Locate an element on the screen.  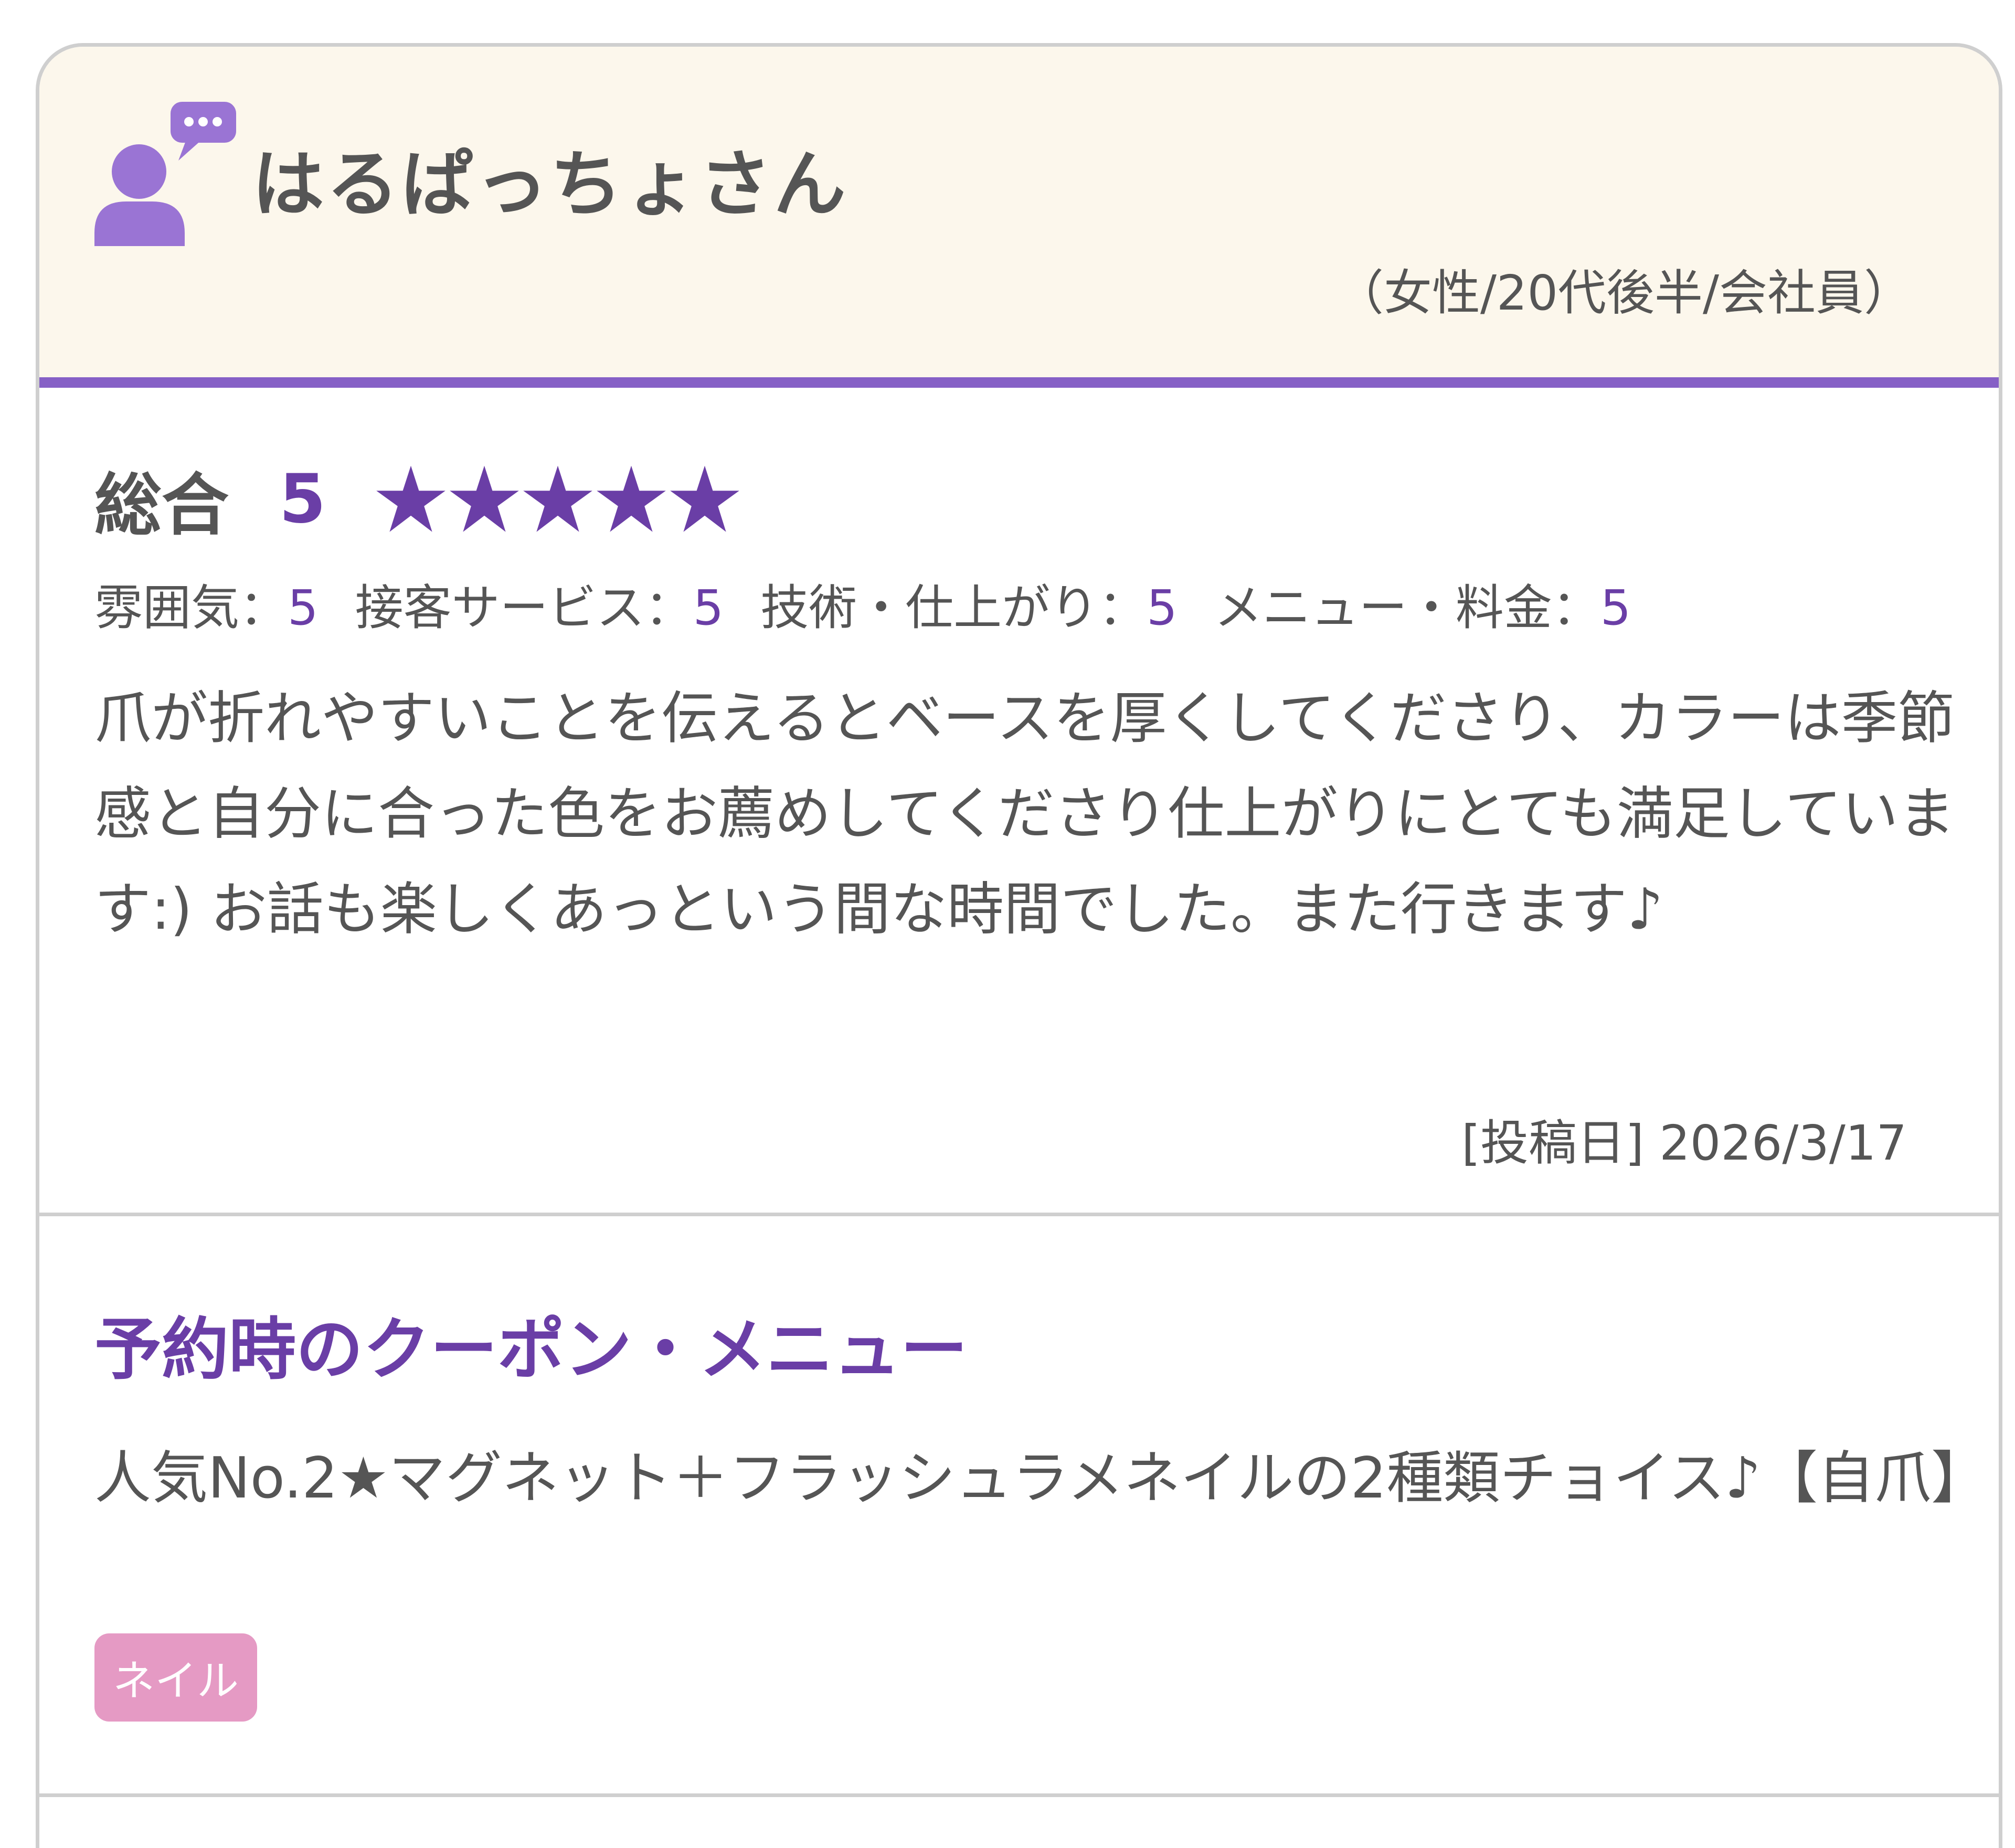
sub-rating-technique: 技術・仕上がり：5 is located at coordinates (969, 604).